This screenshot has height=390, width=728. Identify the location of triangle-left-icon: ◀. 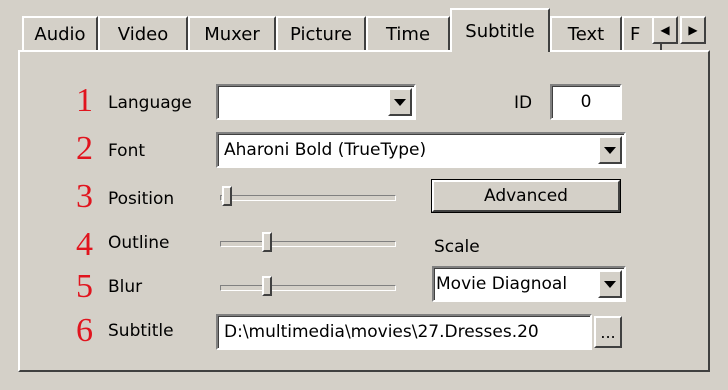
(665, 30).